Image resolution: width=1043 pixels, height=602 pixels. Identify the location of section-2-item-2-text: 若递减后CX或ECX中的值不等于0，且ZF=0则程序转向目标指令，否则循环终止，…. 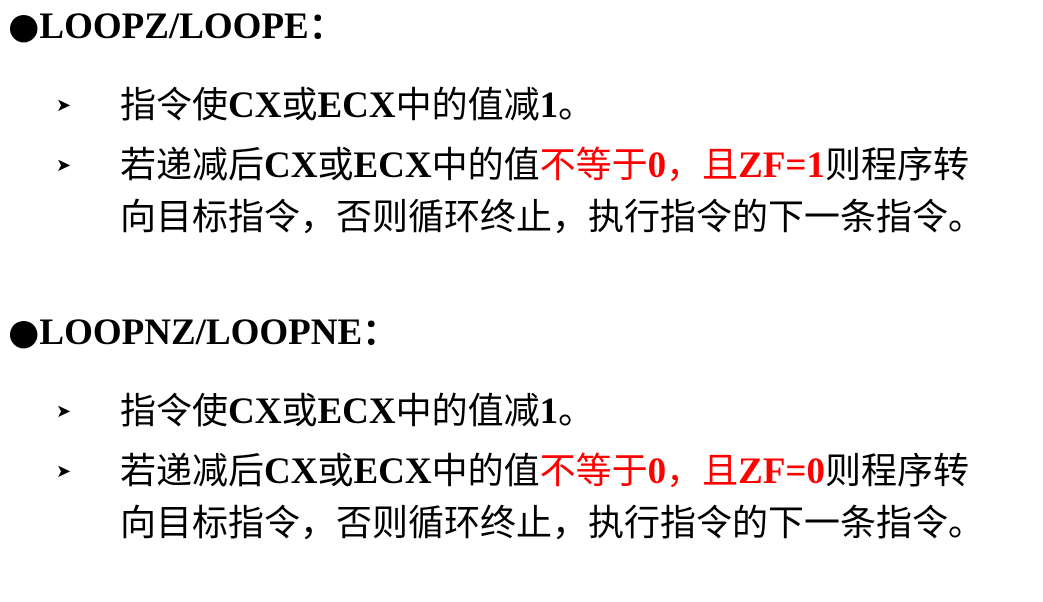
(558, 498).